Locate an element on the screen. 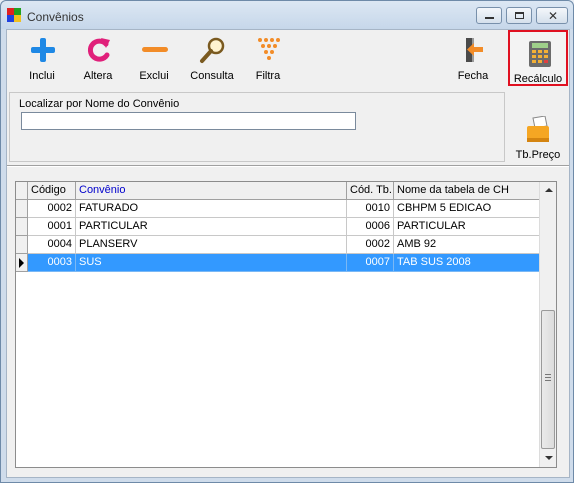 The height and width of the screenshot is (483, 574). inclui-button: Inclui is located at coordinates (42, 60).